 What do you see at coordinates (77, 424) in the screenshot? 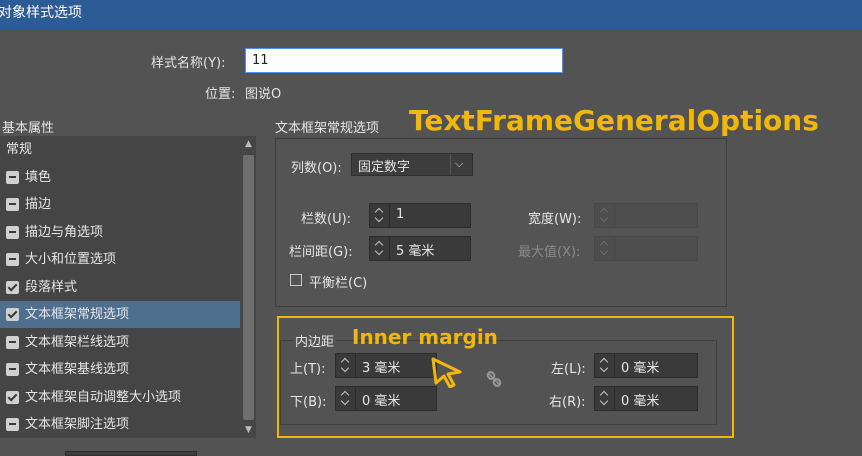
I see `sidebar-item-label: 文本框架脚注选项` at bounding box center [77, 424].